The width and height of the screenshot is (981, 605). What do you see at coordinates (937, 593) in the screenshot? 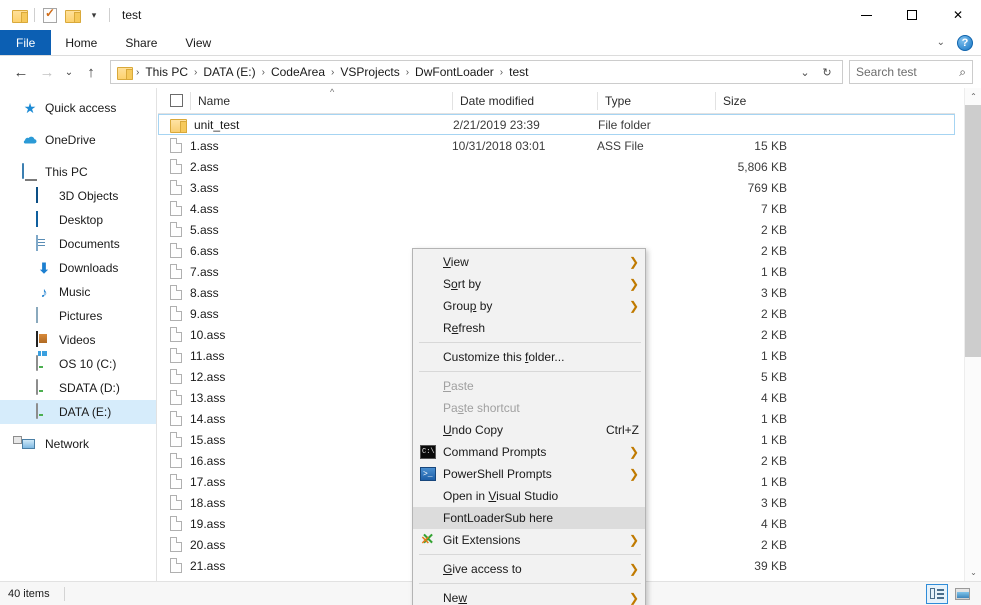
I see `details-view-button` at bounding box center [937, 593].